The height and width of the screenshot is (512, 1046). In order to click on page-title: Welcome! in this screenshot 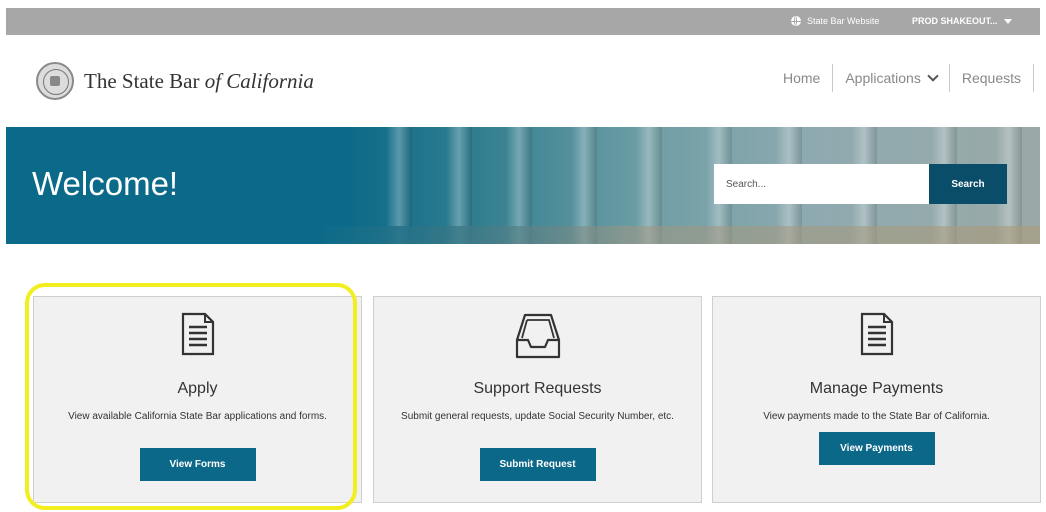, I will do `click(105, 183)`.